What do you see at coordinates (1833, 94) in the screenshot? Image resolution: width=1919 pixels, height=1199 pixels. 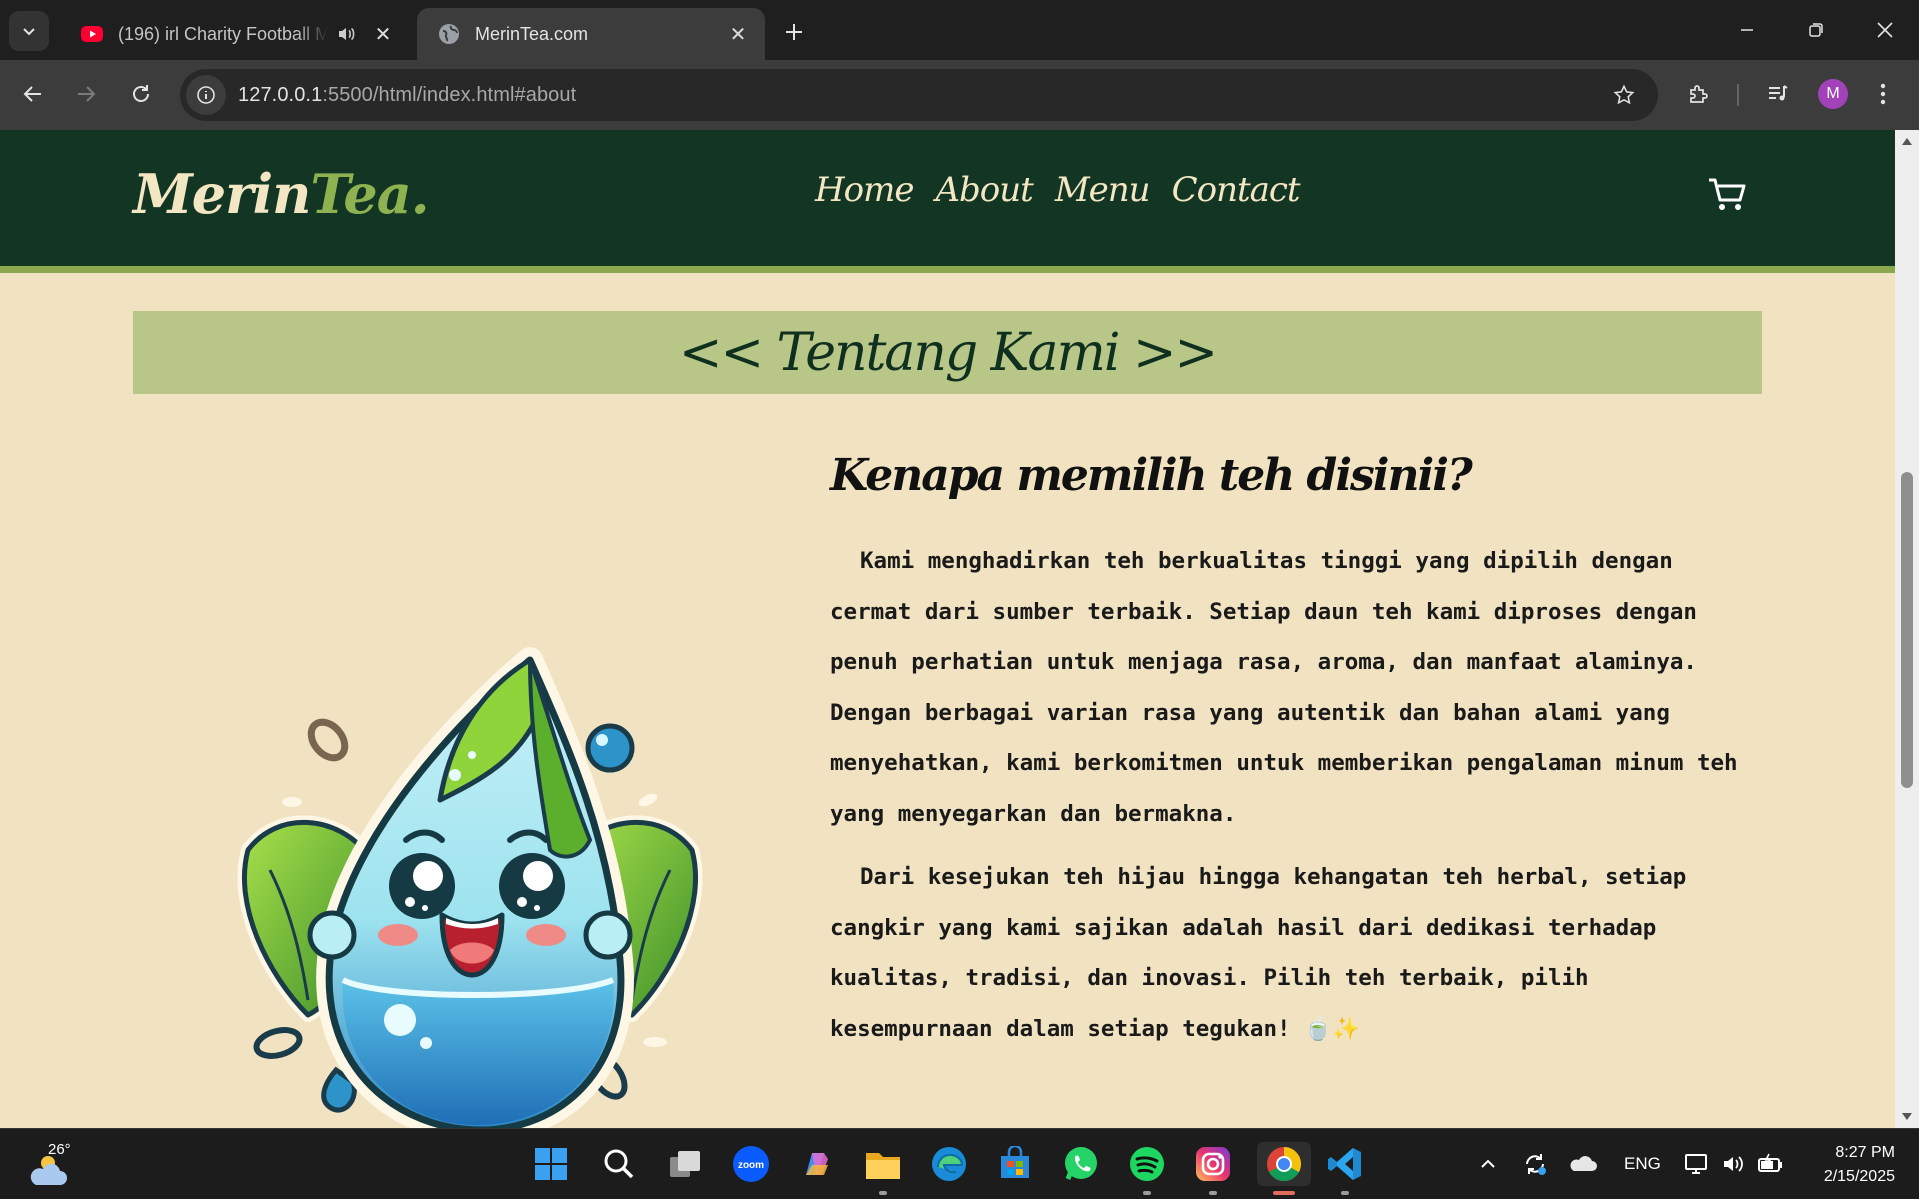 I see `profile-avatar: M` at bounding box center [1833, 94].